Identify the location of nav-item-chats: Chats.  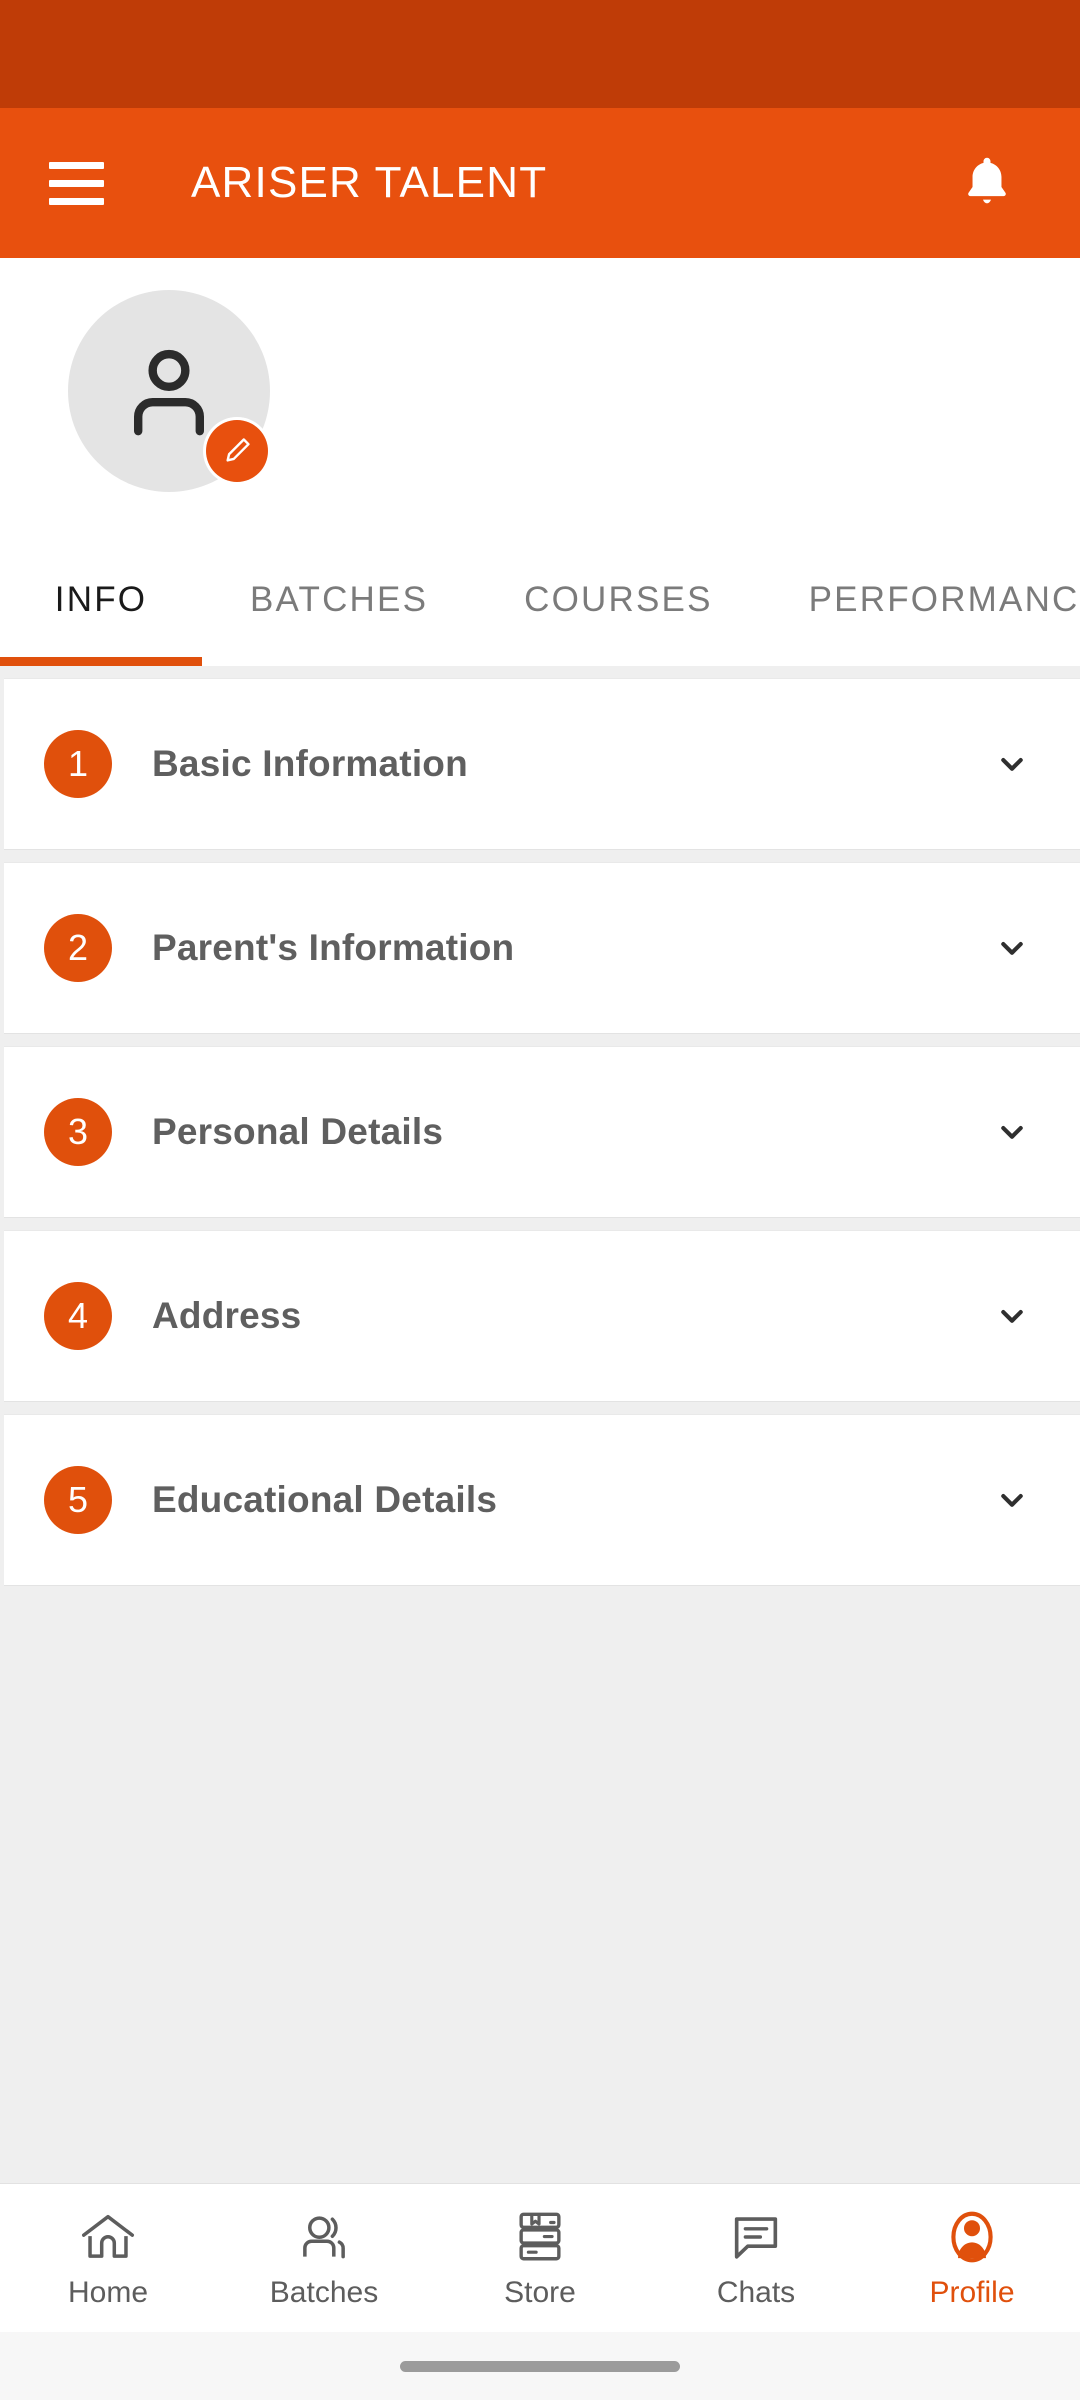
(756, 2258).